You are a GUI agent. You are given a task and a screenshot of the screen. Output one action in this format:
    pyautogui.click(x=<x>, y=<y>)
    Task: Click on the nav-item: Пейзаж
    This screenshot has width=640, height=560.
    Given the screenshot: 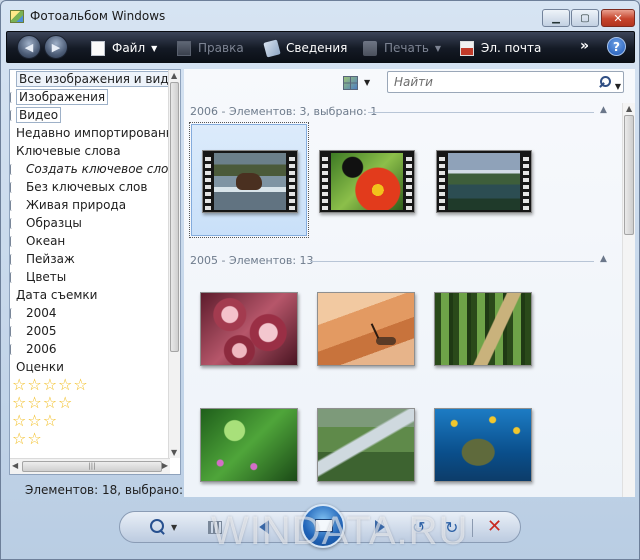 What is the action you would take?
    pyautogui.click(x=90, y=259)
    